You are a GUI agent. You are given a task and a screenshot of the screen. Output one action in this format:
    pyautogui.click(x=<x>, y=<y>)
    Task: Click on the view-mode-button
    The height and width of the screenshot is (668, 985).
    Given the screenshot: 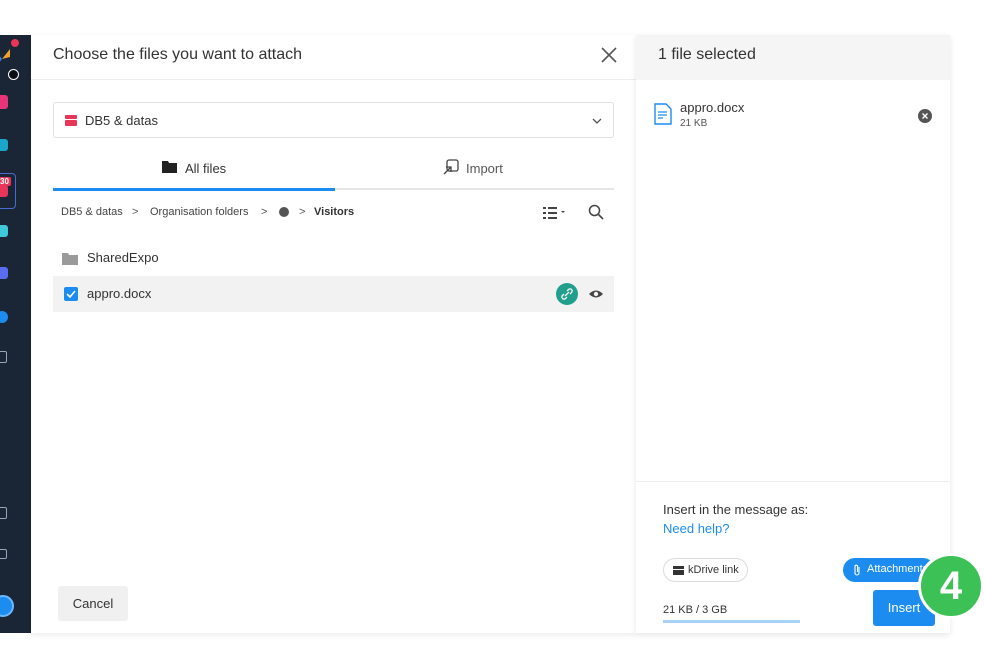 What is the action you would take?
    pyautogui.click(x=555, y=213)
    